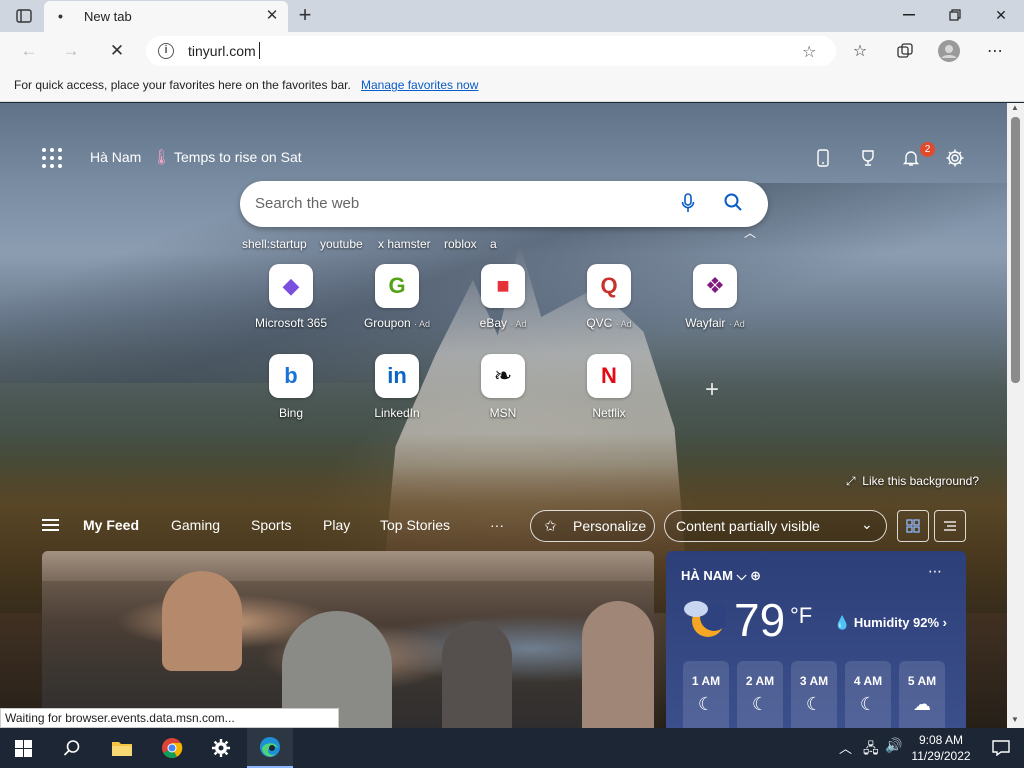 The height and width of the screenshot is (768, 1024). I want to click on quick-link-tile: ■ eBay · Ad, so click(503, 304).